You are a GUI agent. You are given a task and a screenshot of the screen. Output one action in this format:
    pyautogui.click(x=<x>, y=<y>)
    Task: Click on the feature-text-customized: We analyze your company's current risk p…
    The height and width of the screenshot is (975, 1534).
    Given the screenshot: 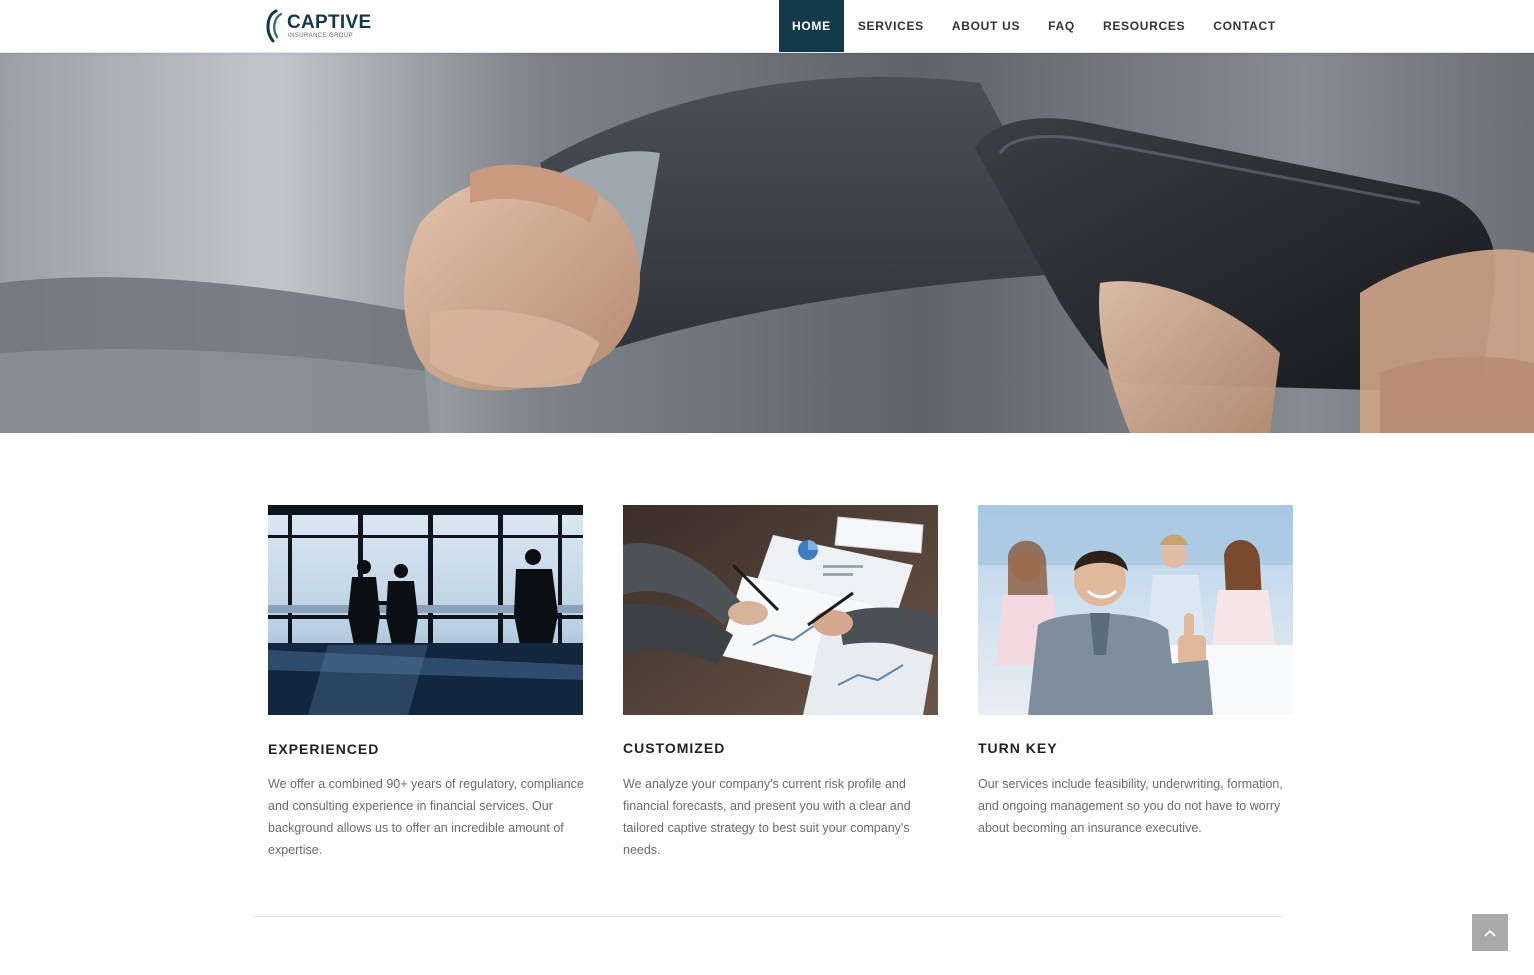 What is the action you would take?
    pyautogui.click(x=782, y=817)
    